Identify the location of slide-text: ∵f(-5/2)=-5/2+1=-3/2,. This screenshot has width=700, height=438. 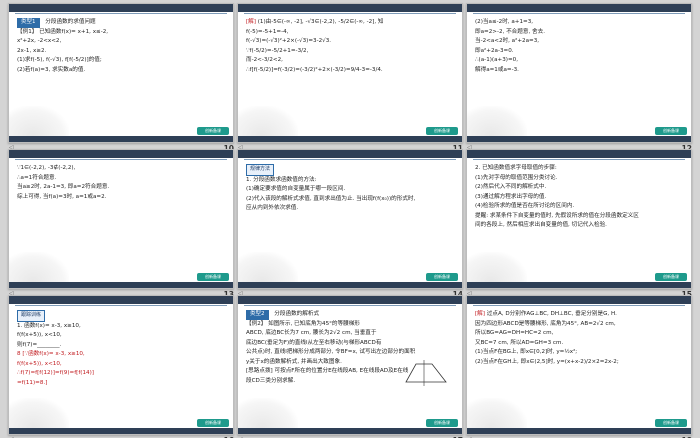
(277, 50).